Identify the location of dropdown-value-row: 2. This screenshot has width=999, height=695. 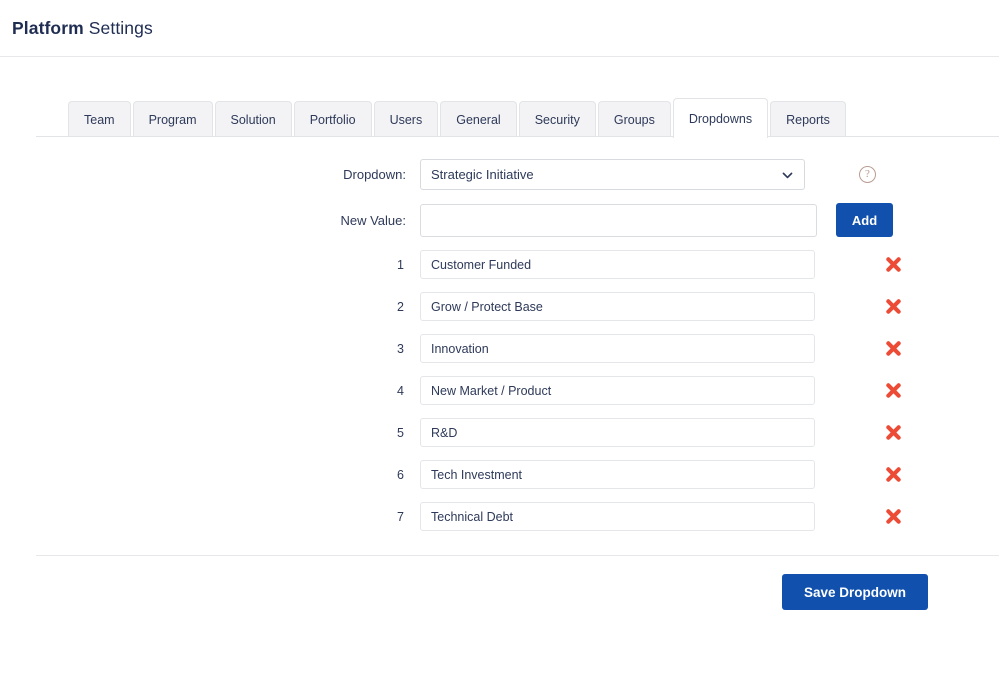
(499, 306).